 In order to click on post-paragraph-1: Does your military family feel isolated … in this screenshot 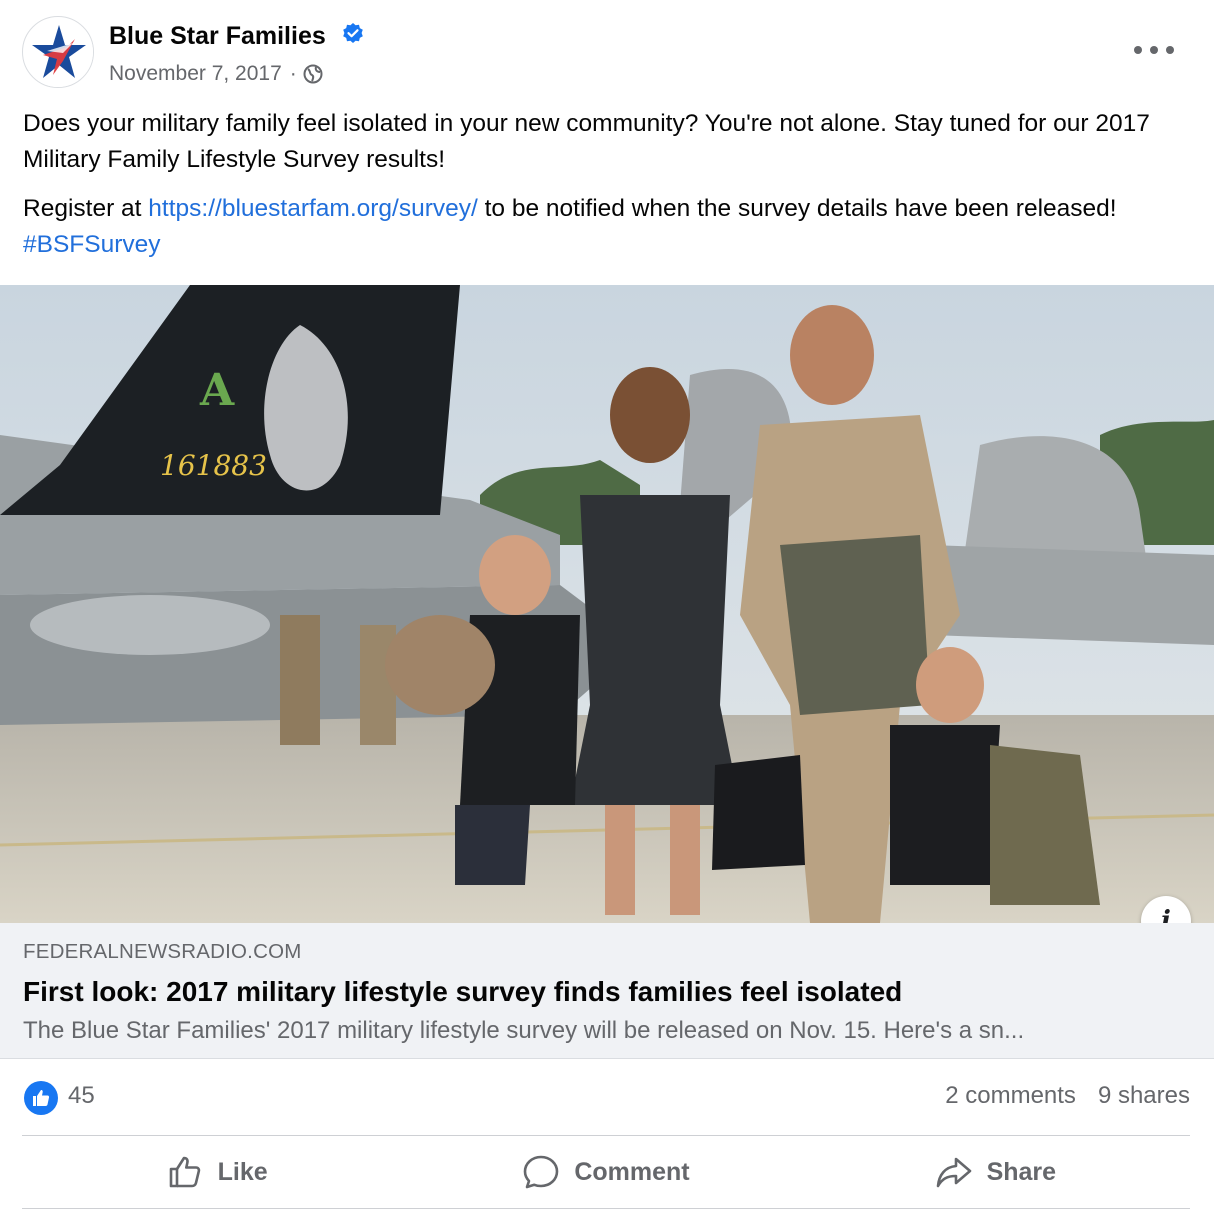, I will do `click(586, 141)`.